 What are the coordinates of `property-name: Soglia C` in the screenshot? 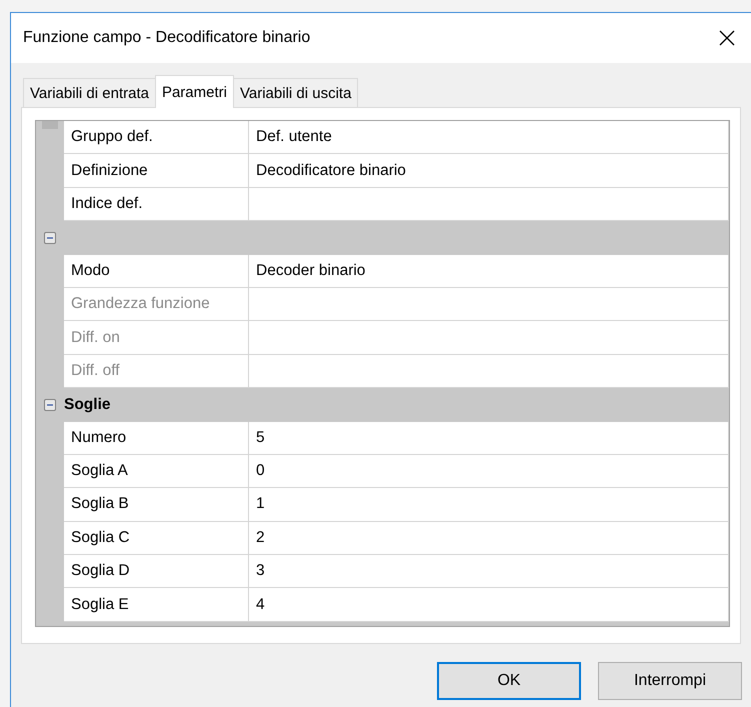 It's located at (156, 539).